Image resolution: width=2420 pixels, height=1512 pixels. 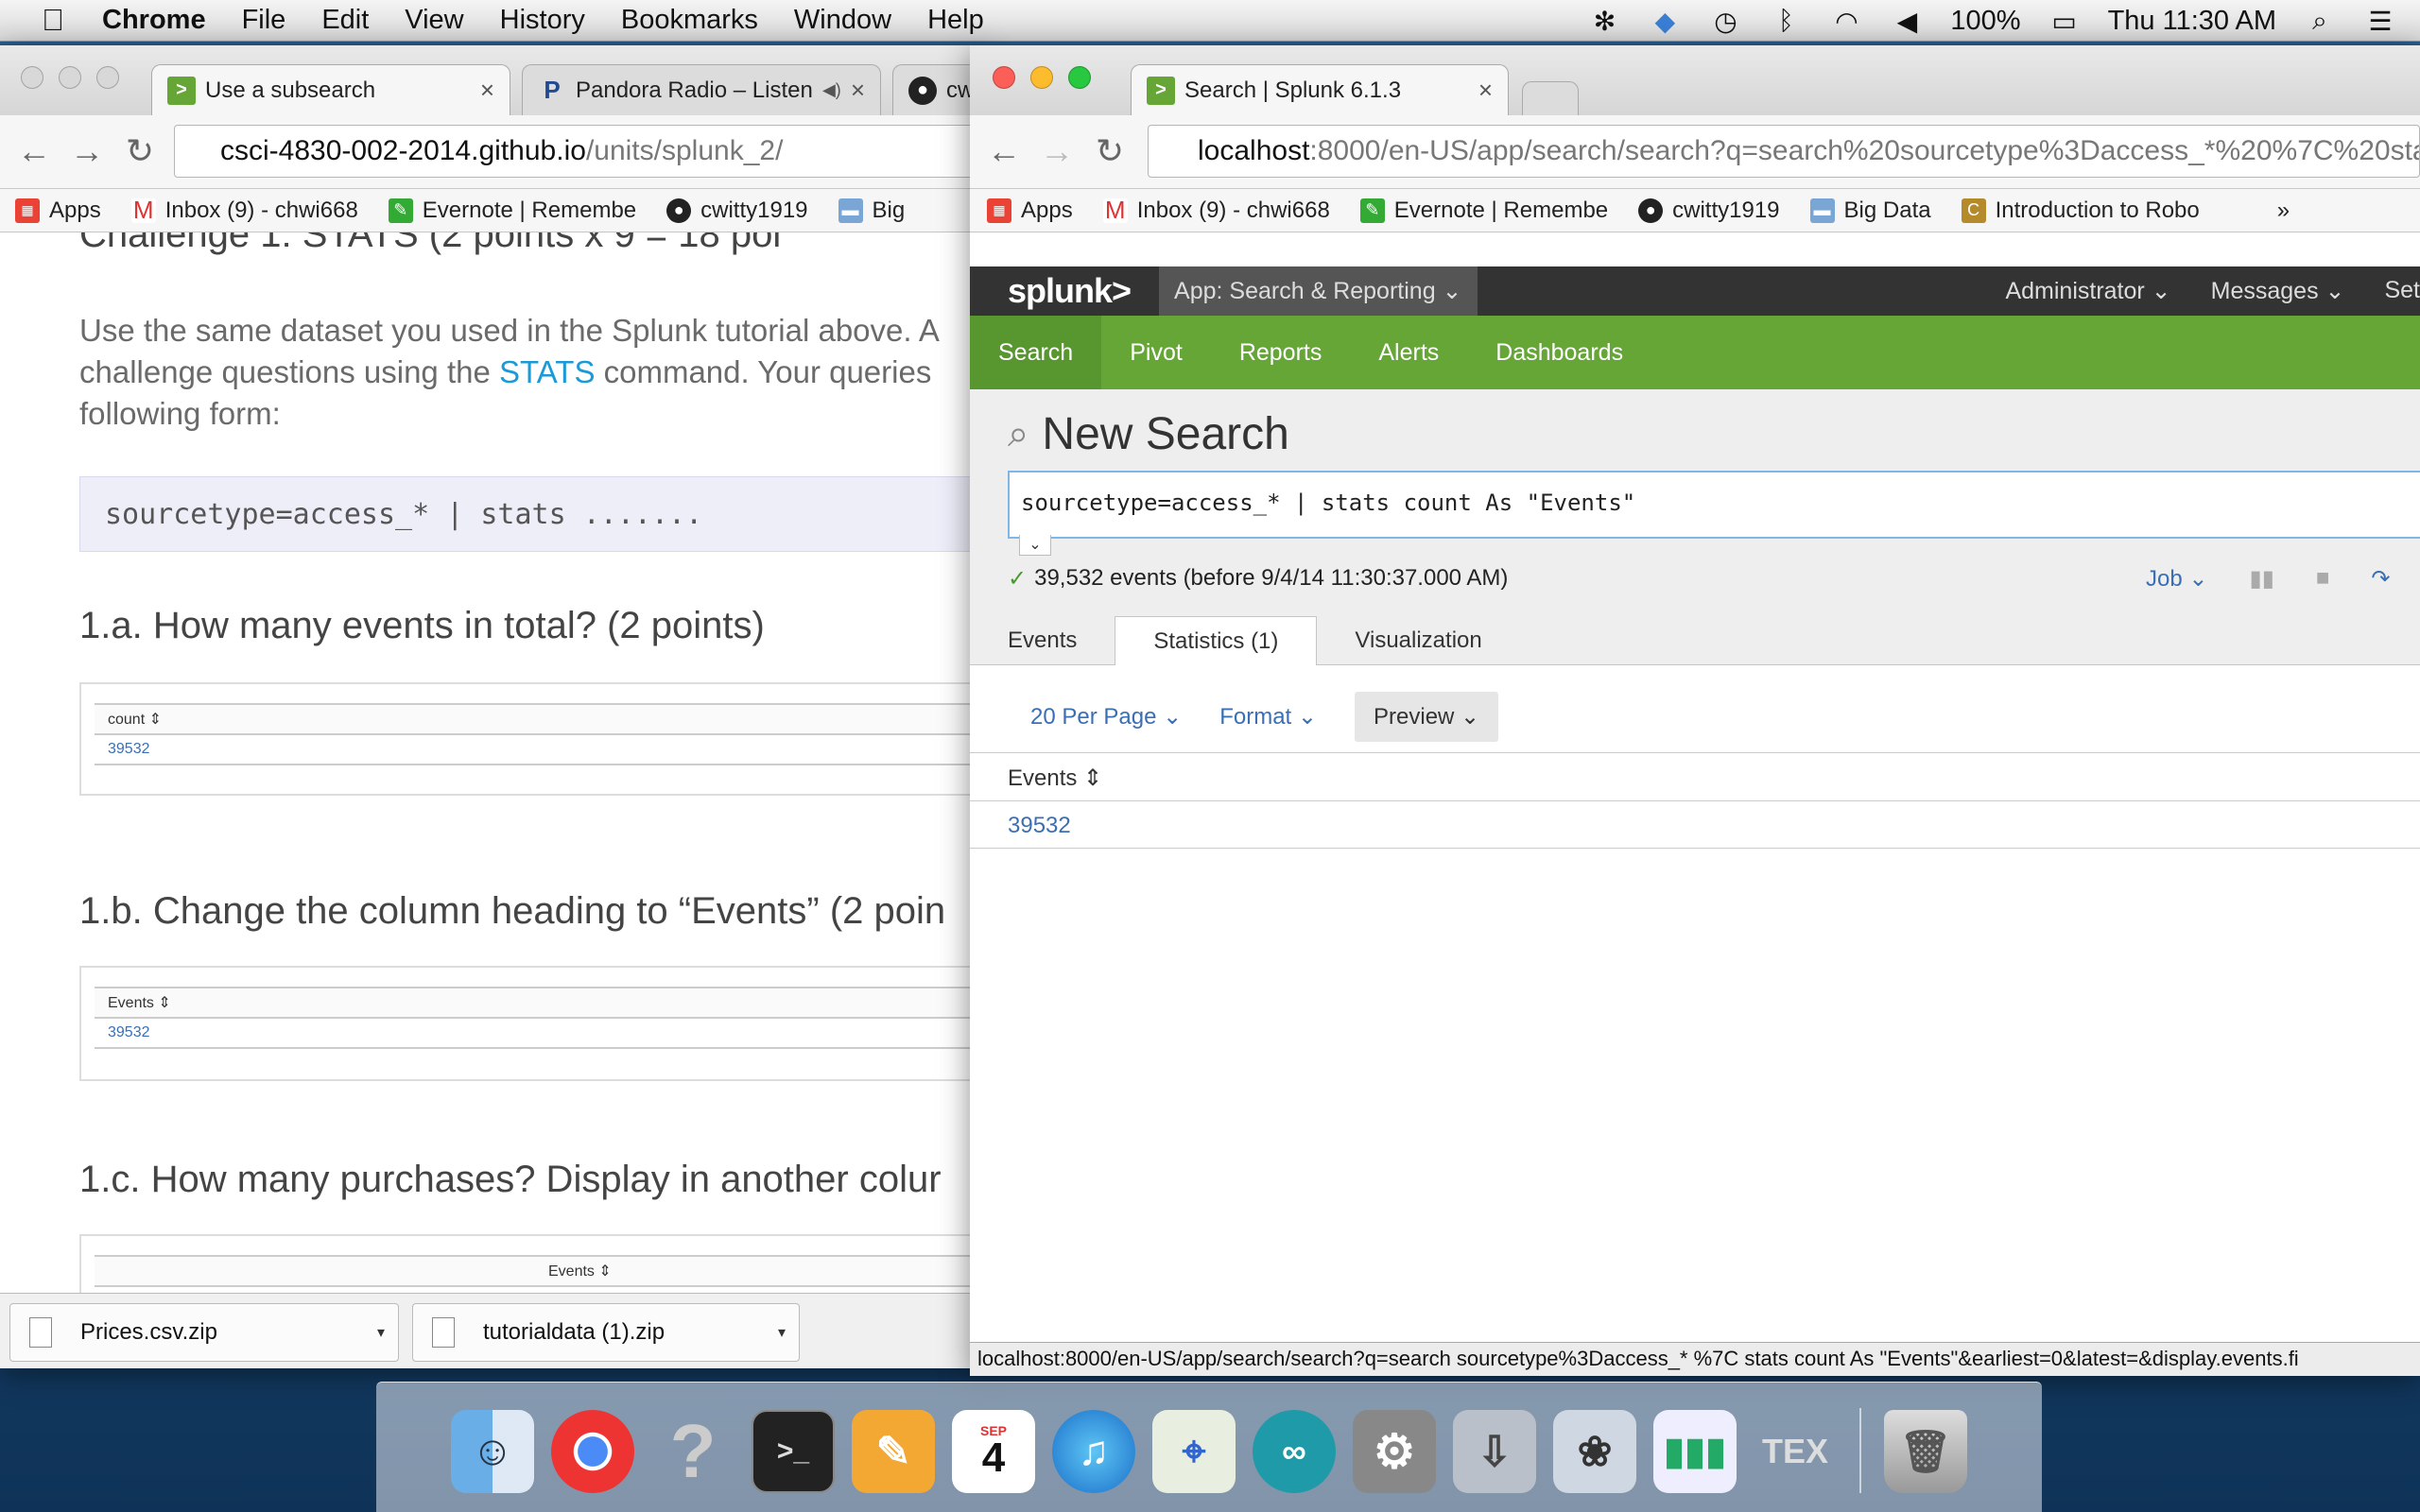 I want to click on administrator-menu: Administrator ⌄, so click(x=2087, y=291).